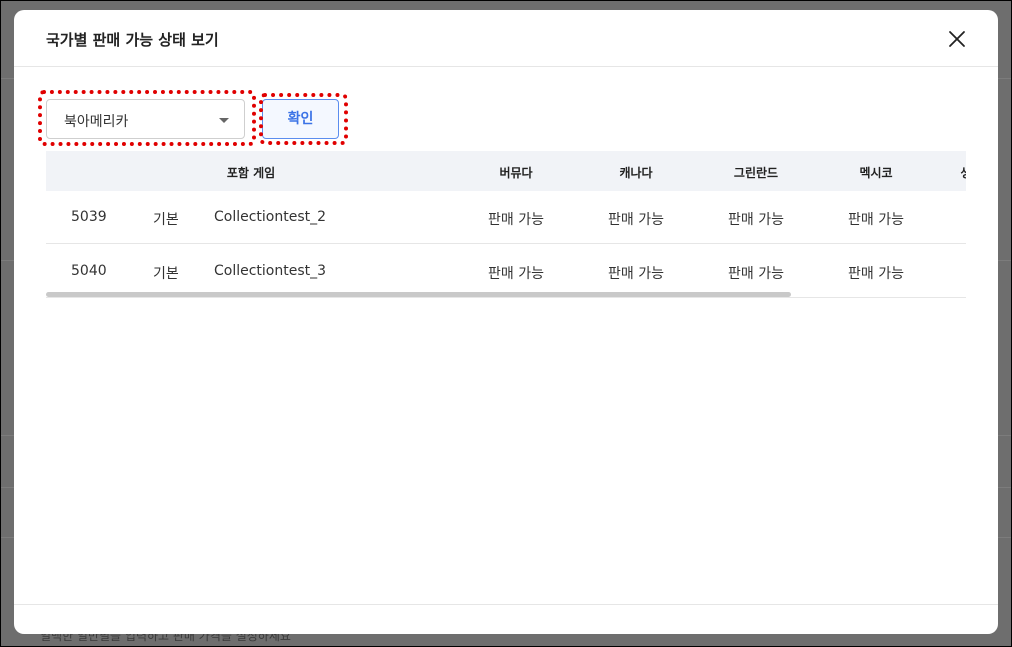 This screenshot has width=1012, height=647. Describe the element at coordinates (147, 118) in the screenshot. I see `region-select-highlight` at that location.